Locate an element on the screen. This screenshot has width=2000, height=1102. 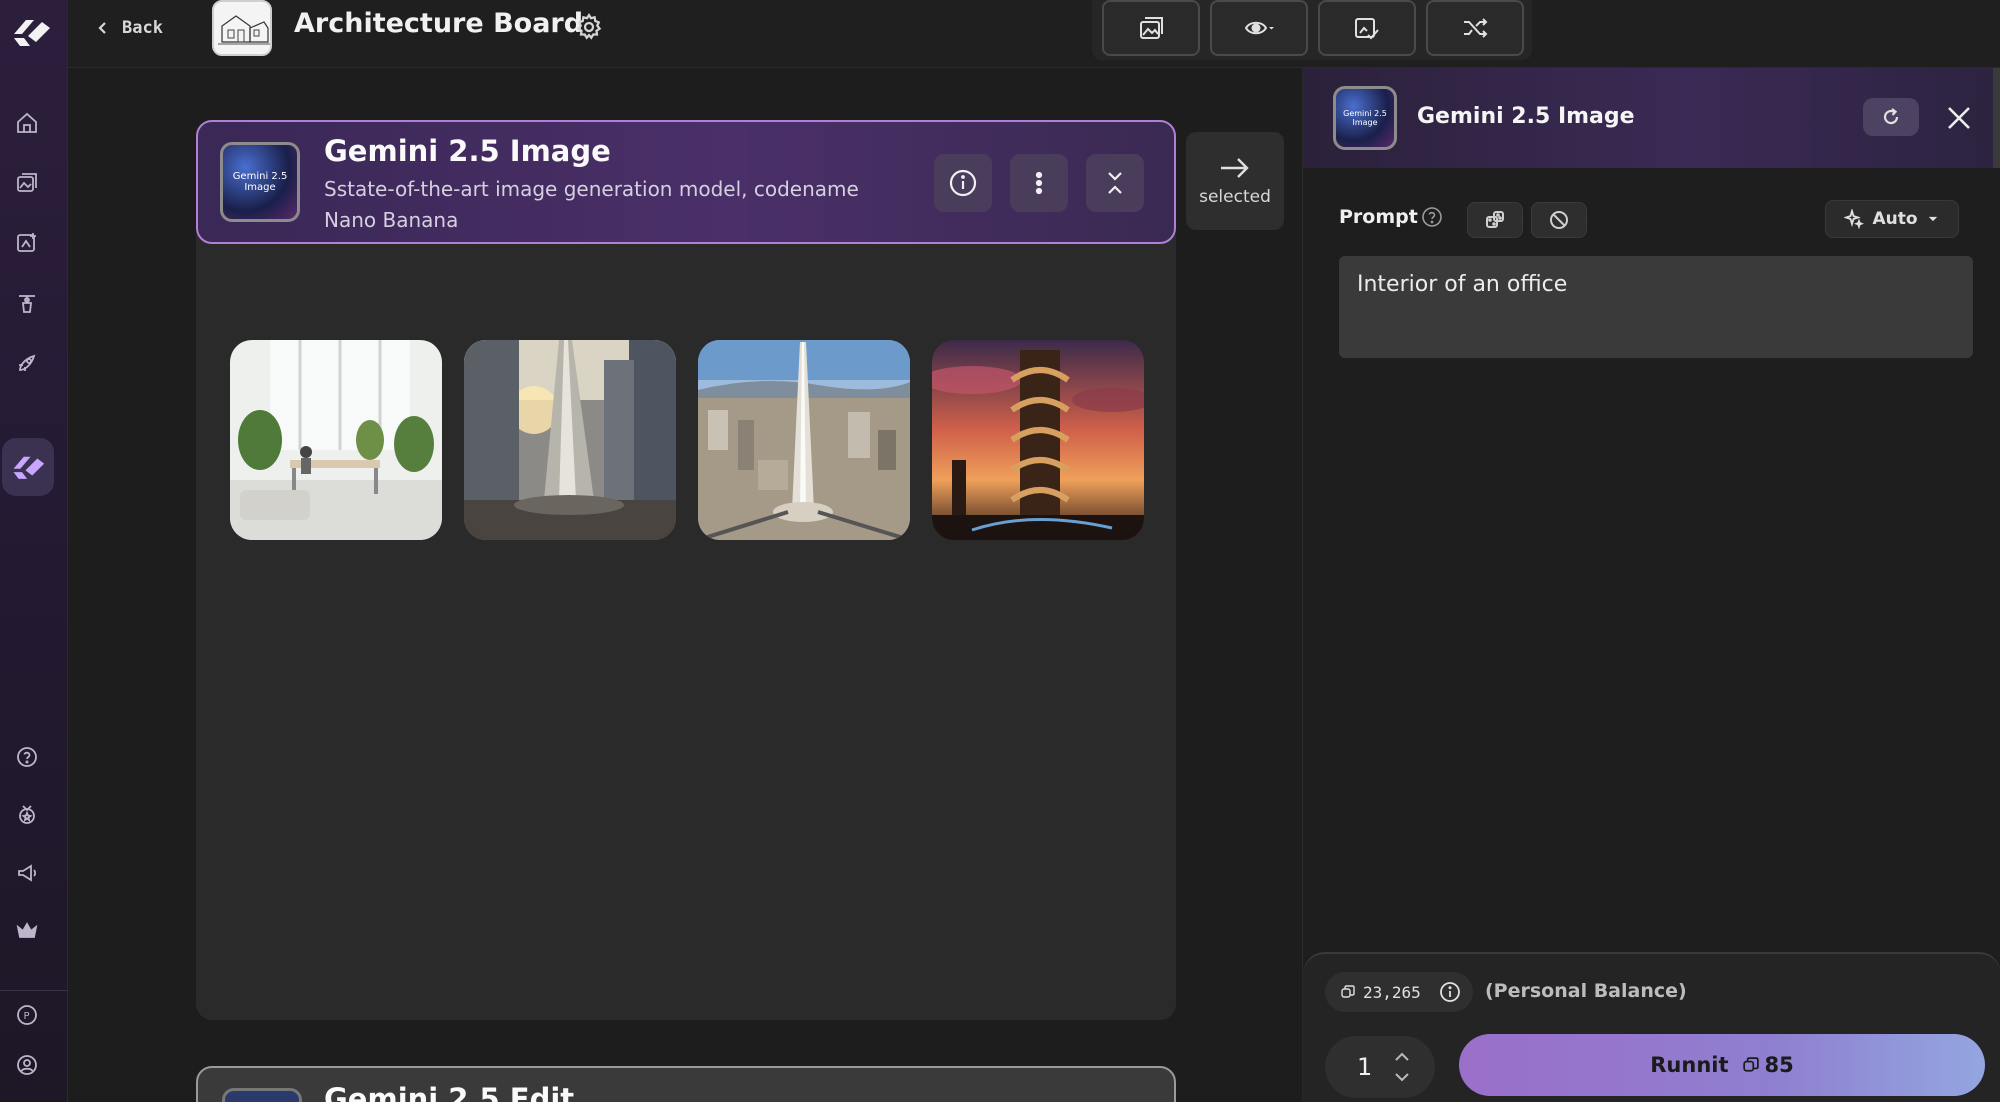
account-icon is located at coordinates (27, 1065).